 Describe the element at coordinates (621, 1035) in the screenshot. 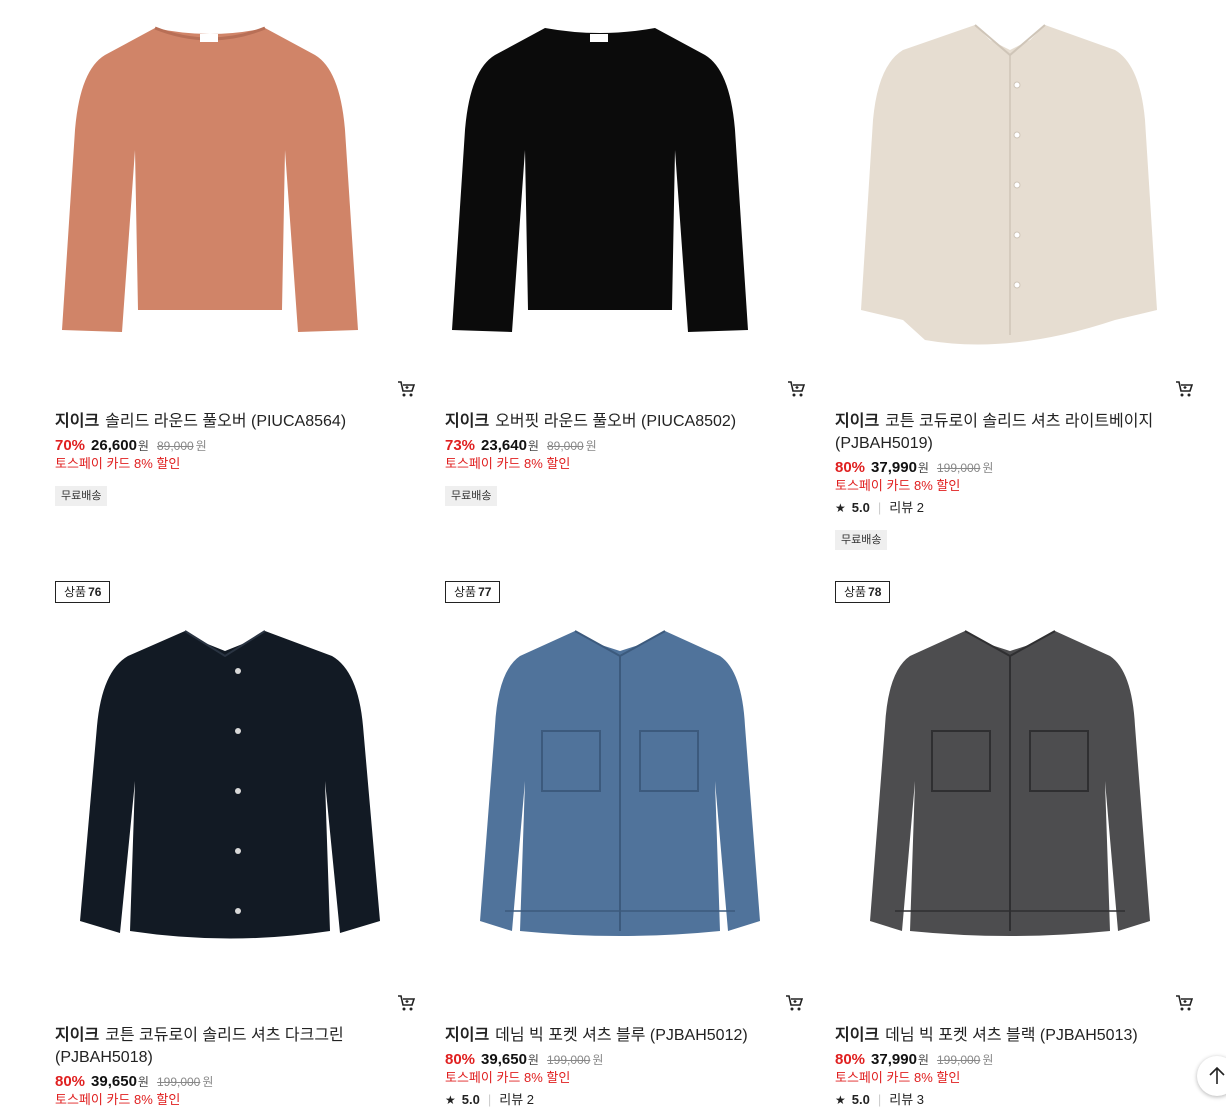

I see `product-name: 데님 빅 포켓 셔츠 블루 (PJBAH5012)` at that location.